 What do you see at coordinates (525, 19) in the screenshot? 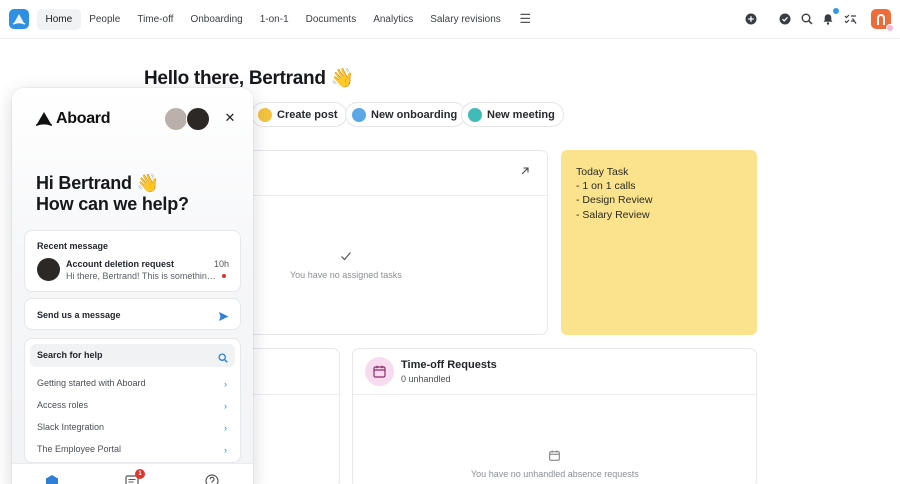
I see `hamburger-menu-icon: ☰` at bounding box center [525, 19].